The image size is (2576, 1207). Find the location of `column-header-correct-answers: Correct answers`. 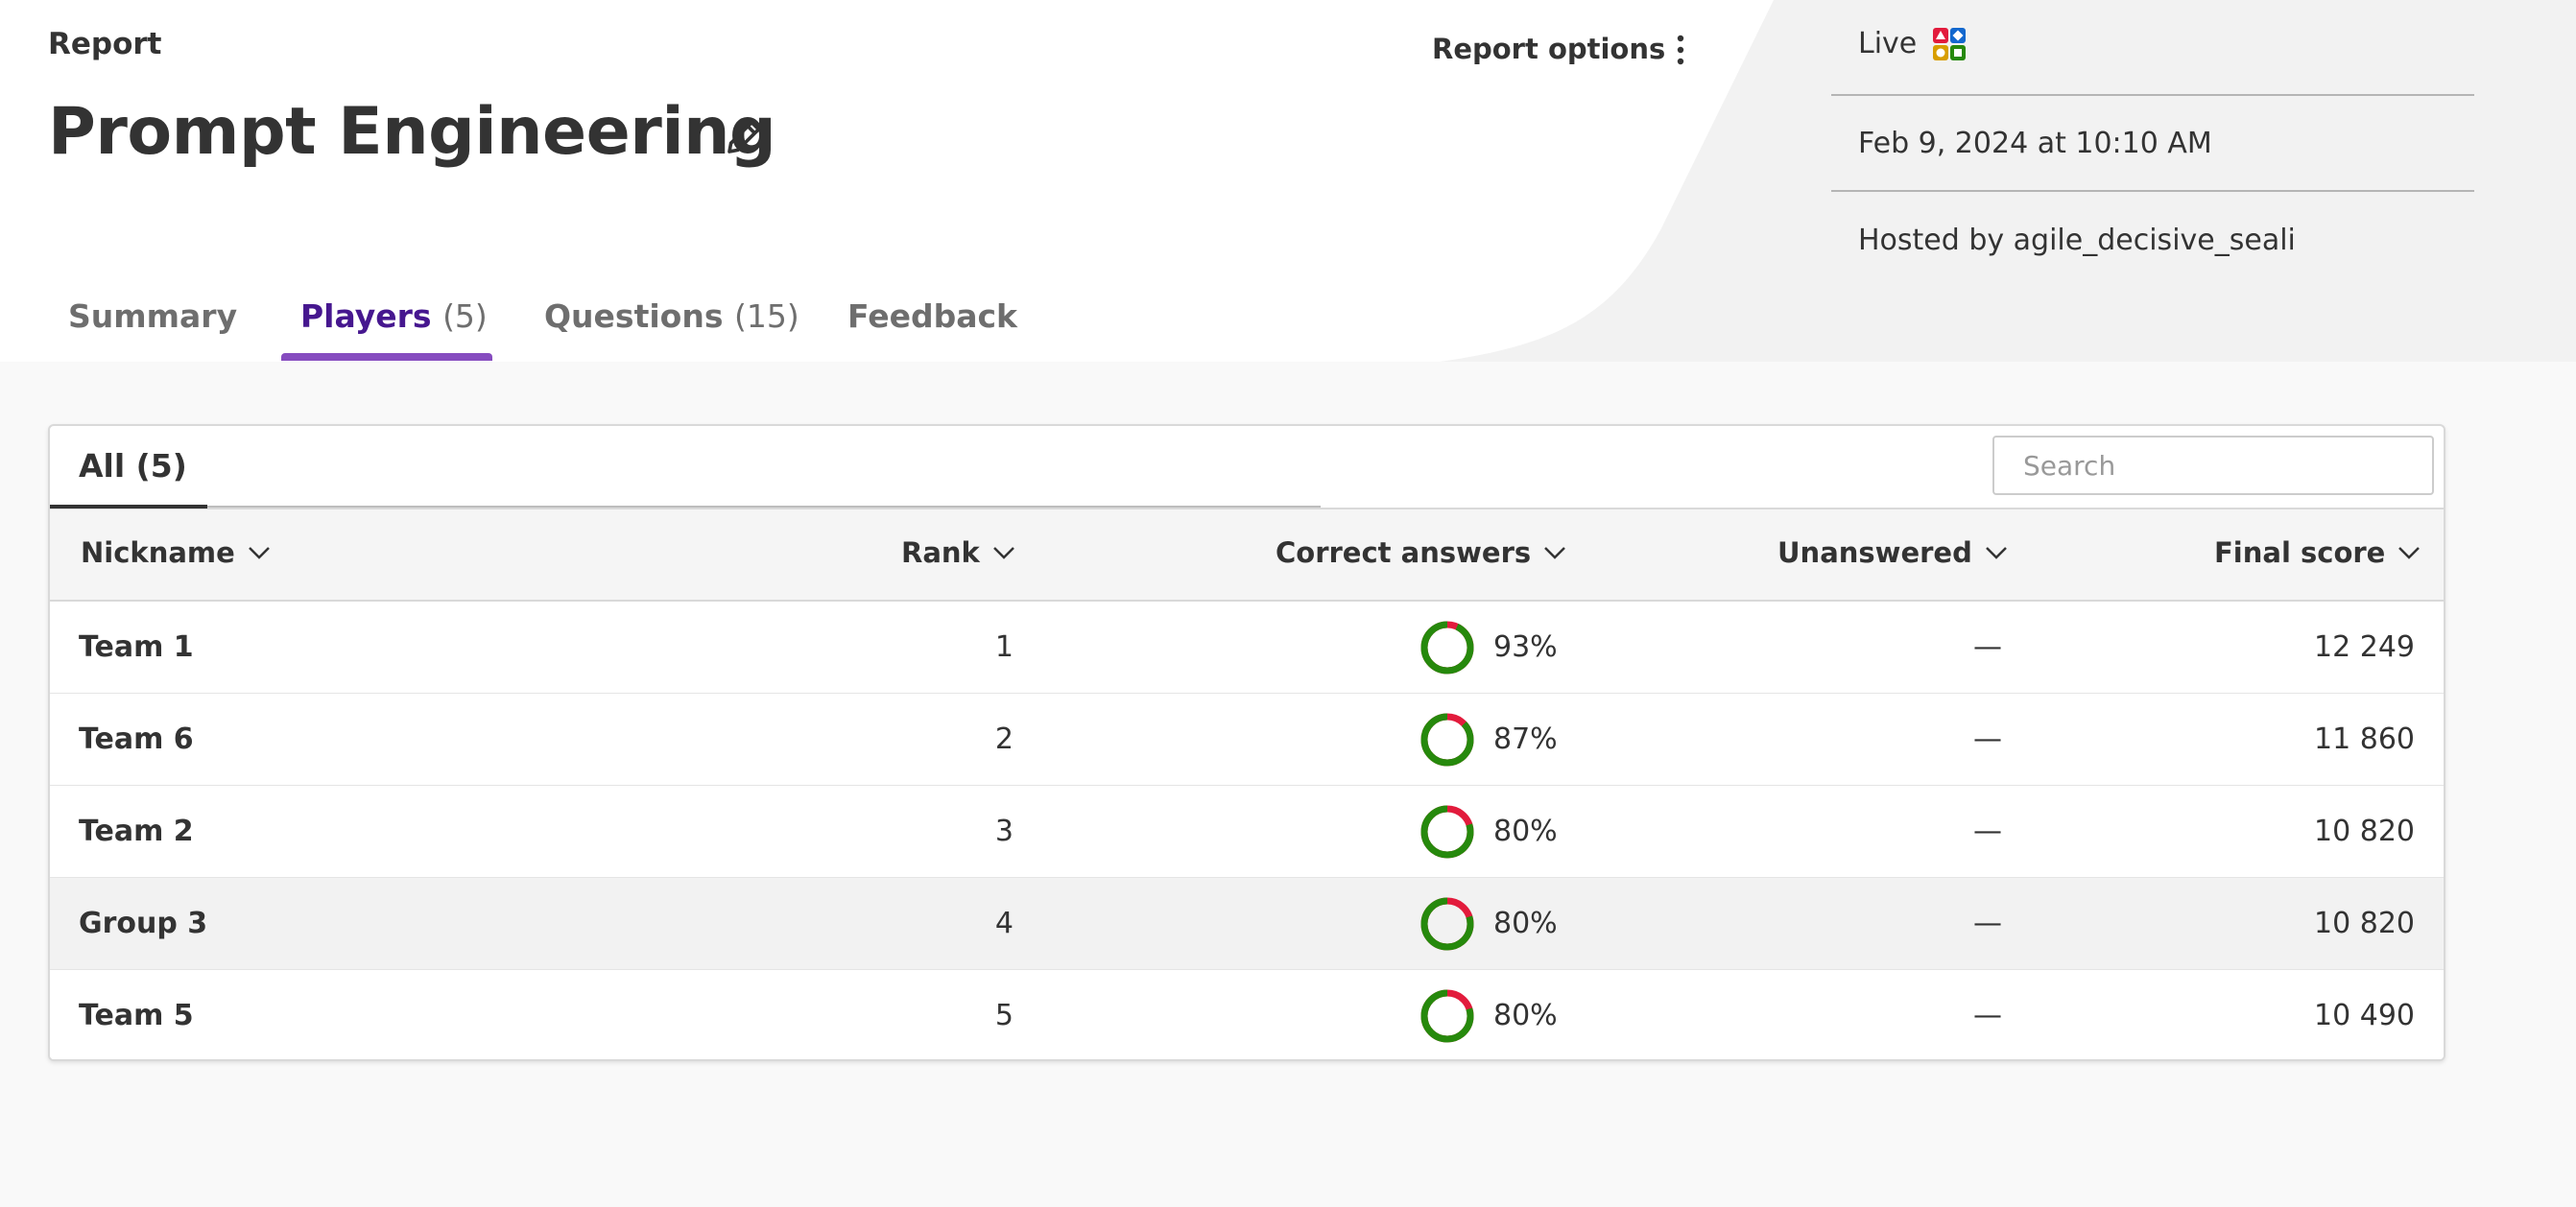

column-header-correct-answers: Correct answers is located at coordinates (1422, 552).